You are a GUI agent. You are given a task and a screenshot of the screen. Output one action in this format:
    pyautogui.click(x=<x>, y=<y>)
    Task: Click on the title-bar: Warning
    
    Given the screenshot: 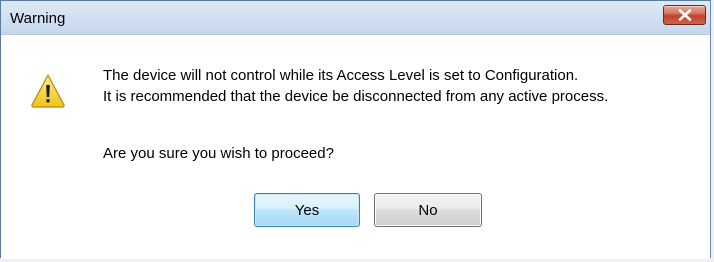 What is the action you would take?
    pyautogui.click(x=355, y=18)
    